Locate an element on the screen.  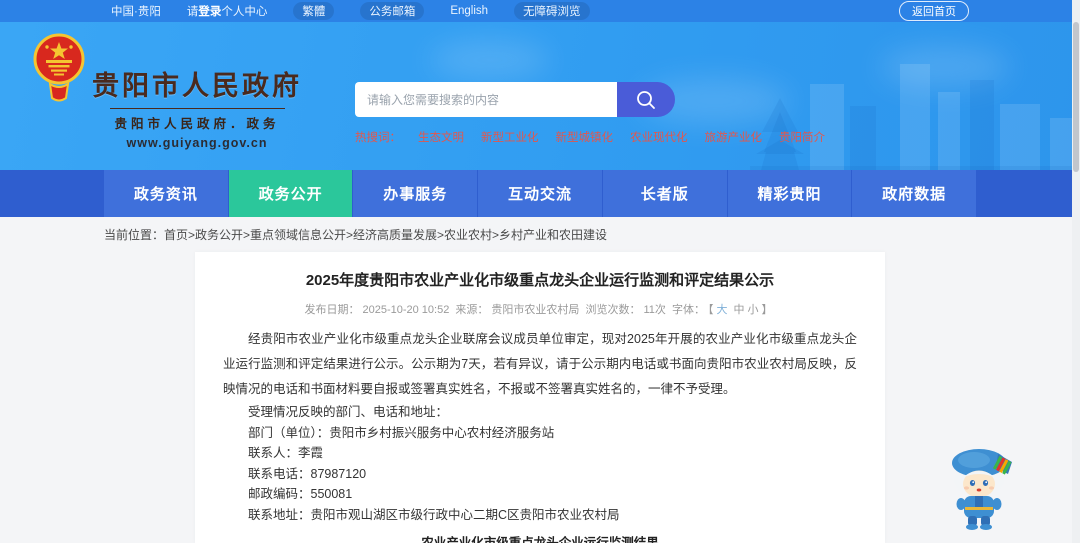
site-name: 贵阳市人民政府 is located at coordinates (197, 86).